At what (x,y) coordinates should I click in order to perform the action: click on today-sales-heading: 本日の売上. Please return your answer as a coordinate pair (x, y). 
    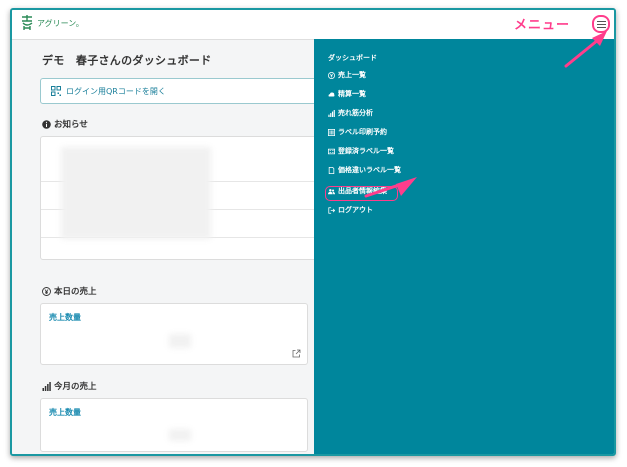
    Looking at the image, I should click on (69, 291).